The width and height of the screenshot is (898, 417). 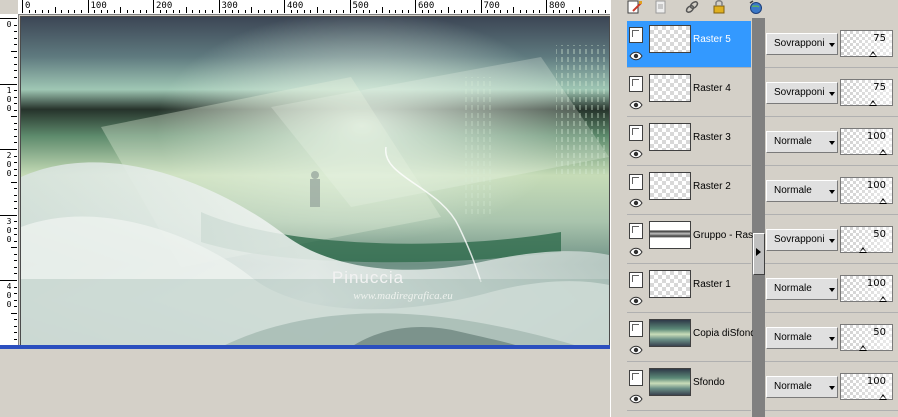 What do you see at coordinates (761, 240) in the screenshot?
I see `layer-row: Gruppo - Raste Sovrapponi 50` at bounding box center [761, 240].